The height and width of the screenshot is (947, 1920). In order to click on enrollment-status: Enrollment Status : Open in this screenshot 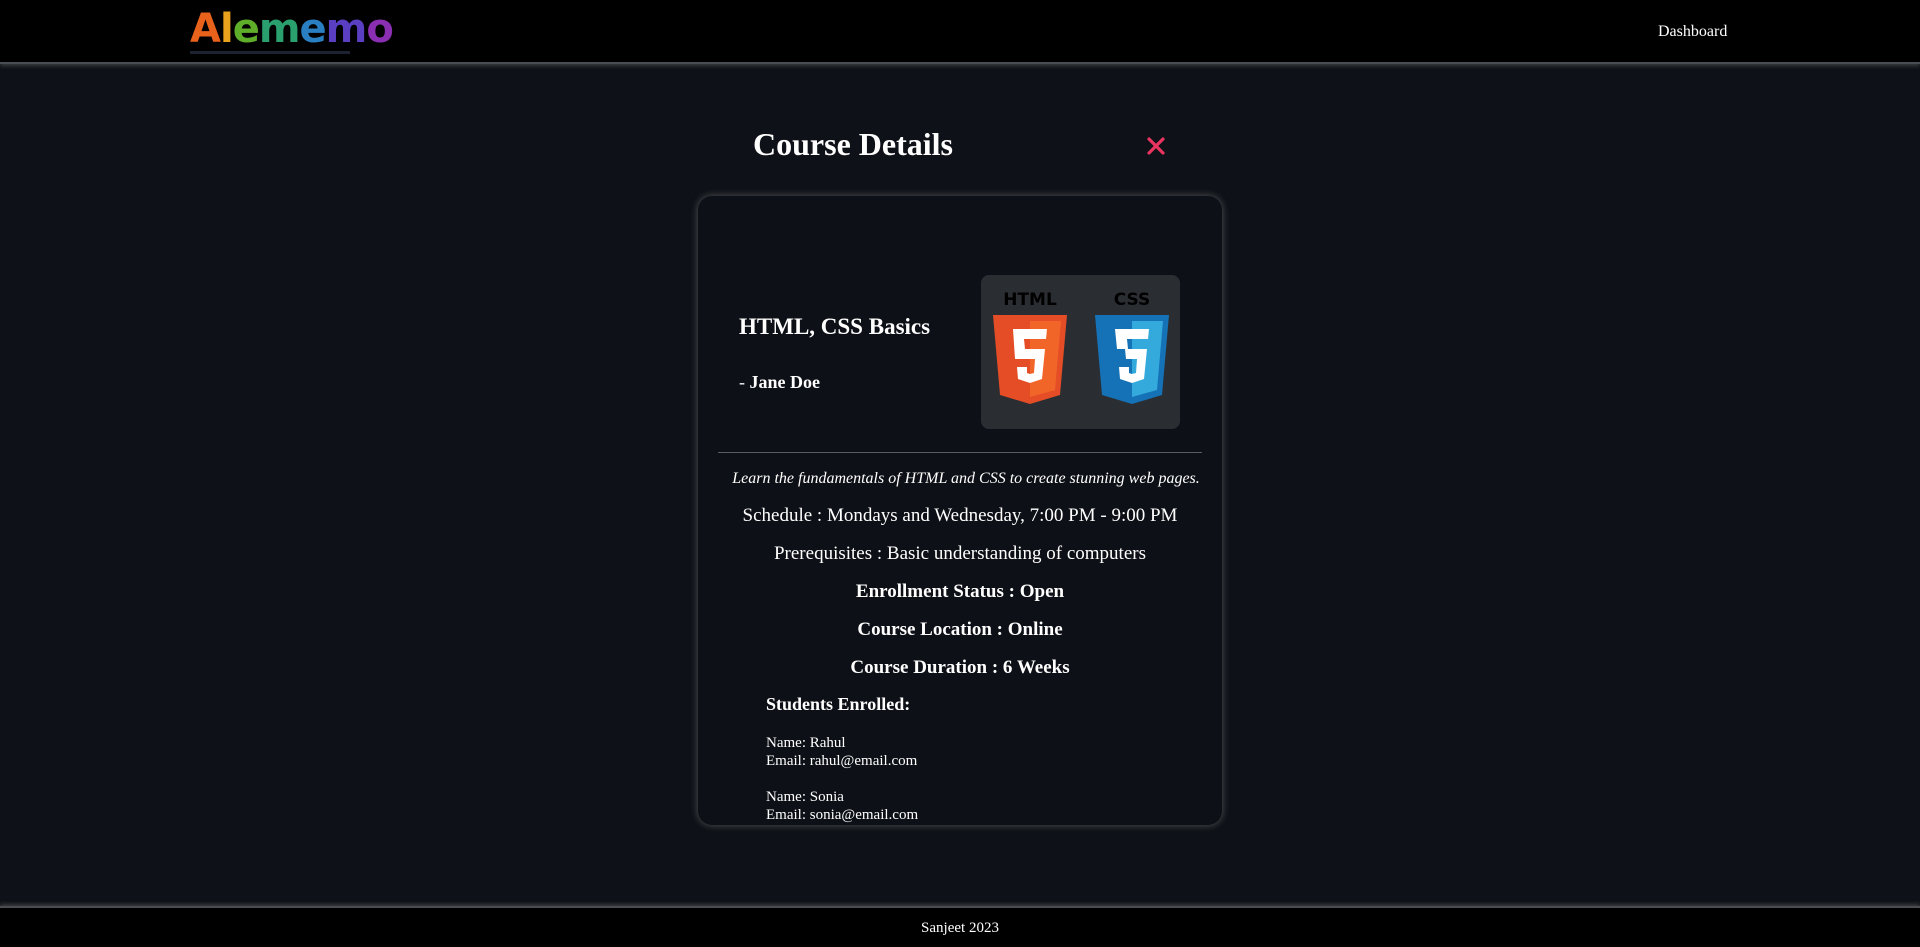, I will do `click(960, 591)`.